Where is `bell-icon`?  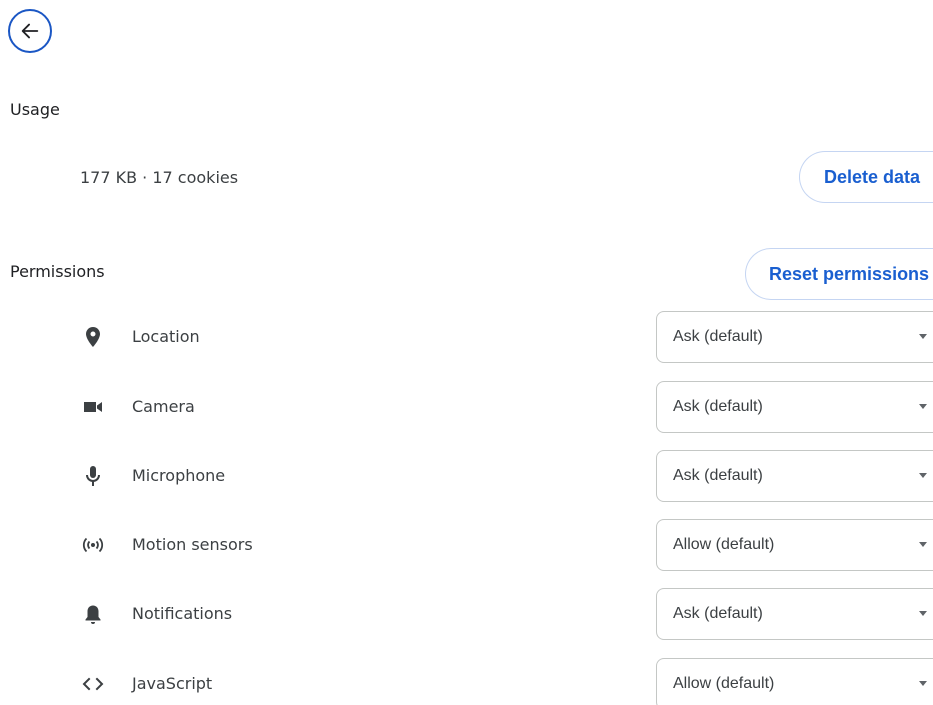 bell-icon is located at coordinates (93, 614).